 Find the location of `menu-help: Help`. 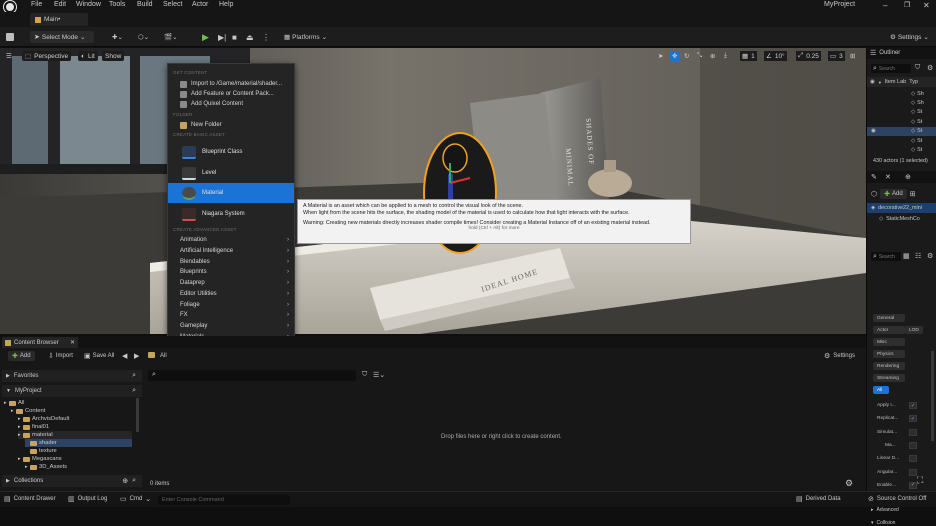

menu-help: Help is located at coordinates (226, 4).